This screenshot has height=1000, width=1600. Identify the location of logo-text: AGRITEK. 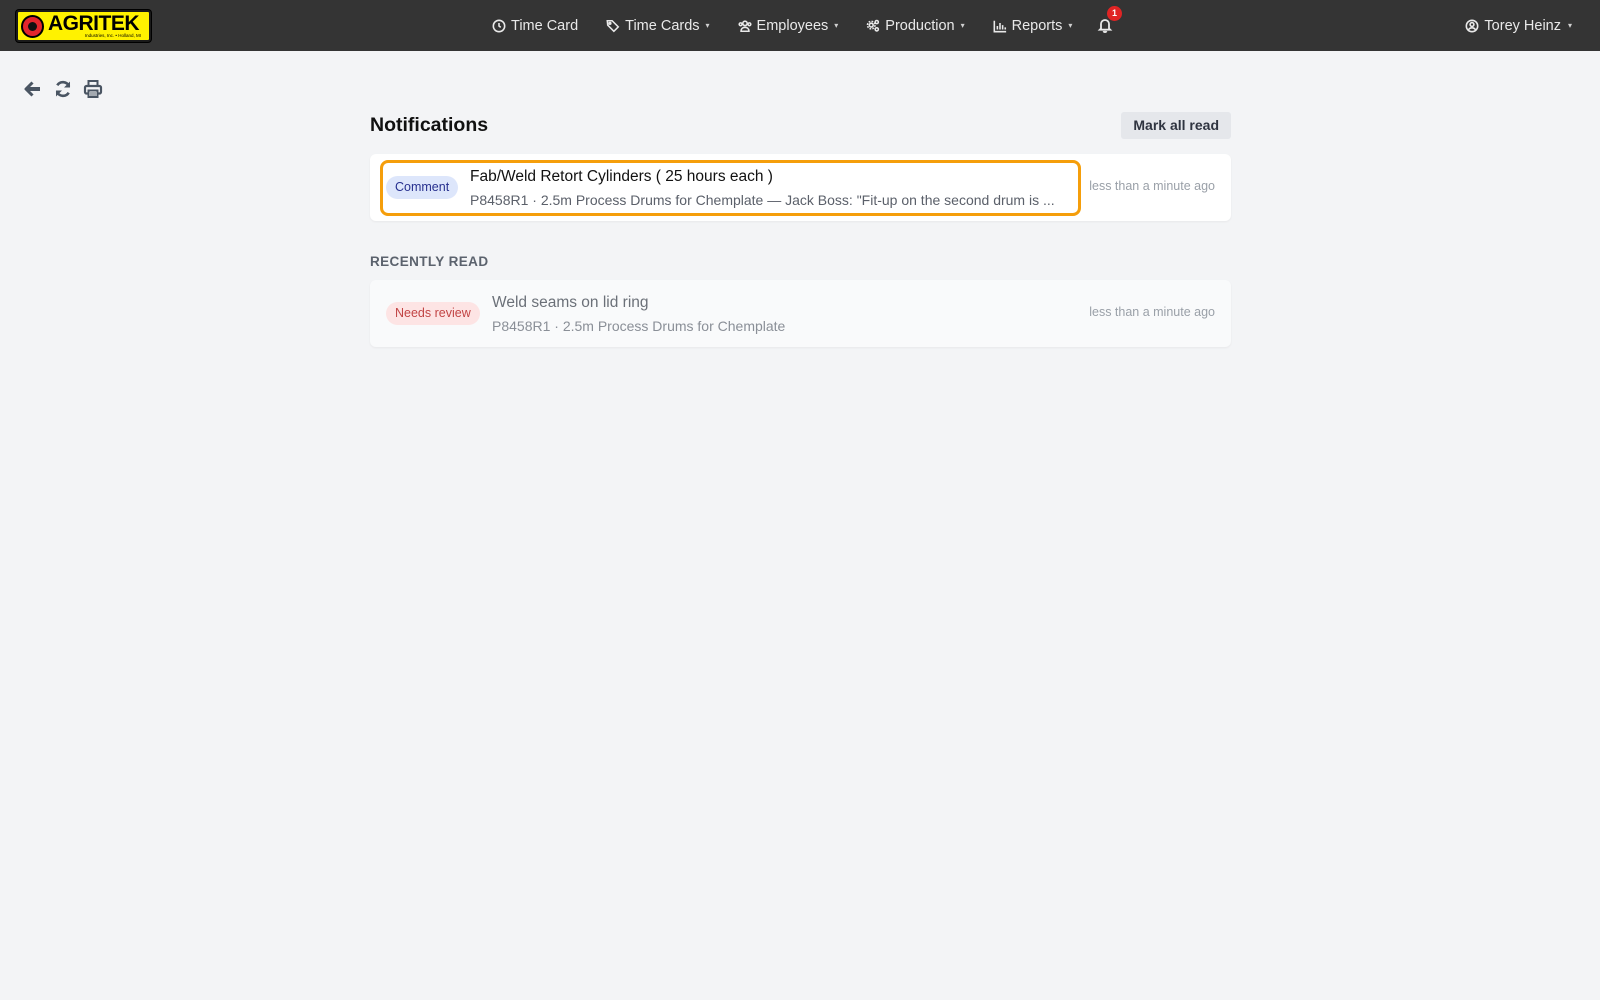
(94, 23).